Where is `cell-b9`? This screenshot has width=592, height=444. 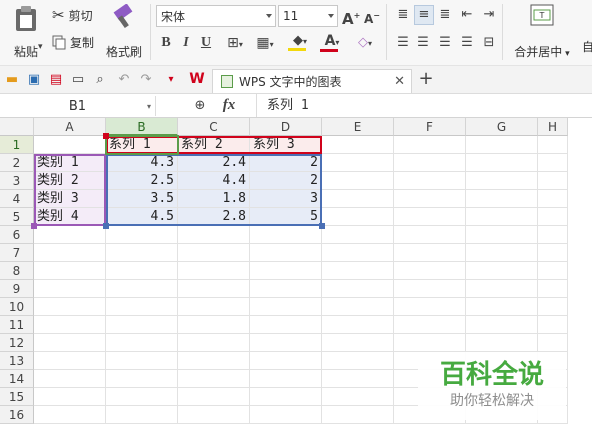
cell-b9 is located at coordinates (142, 289).